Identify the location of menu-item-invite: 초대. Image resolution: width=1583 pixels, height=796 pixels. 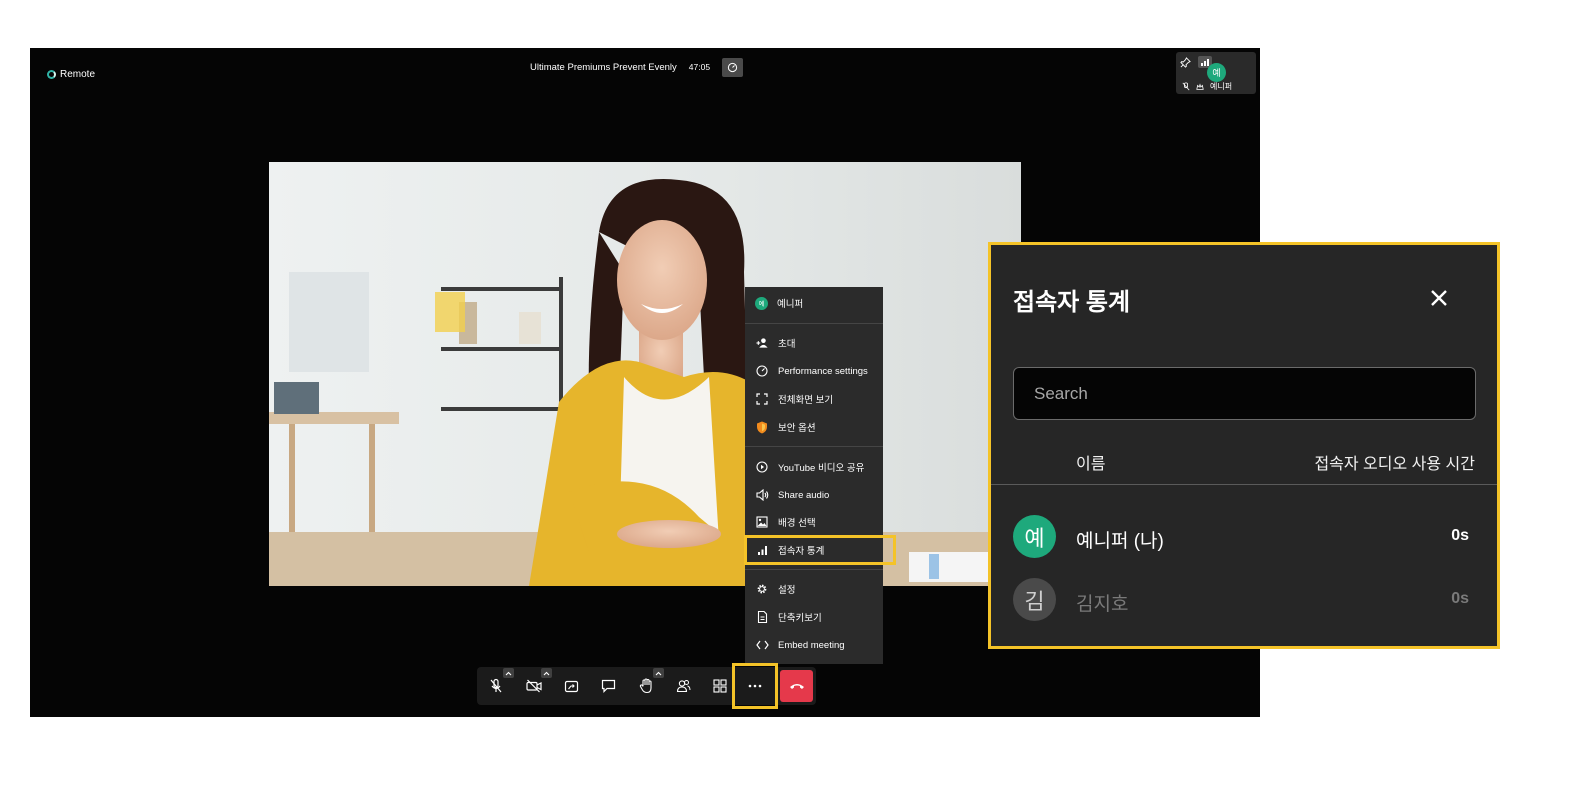
(814, 343).